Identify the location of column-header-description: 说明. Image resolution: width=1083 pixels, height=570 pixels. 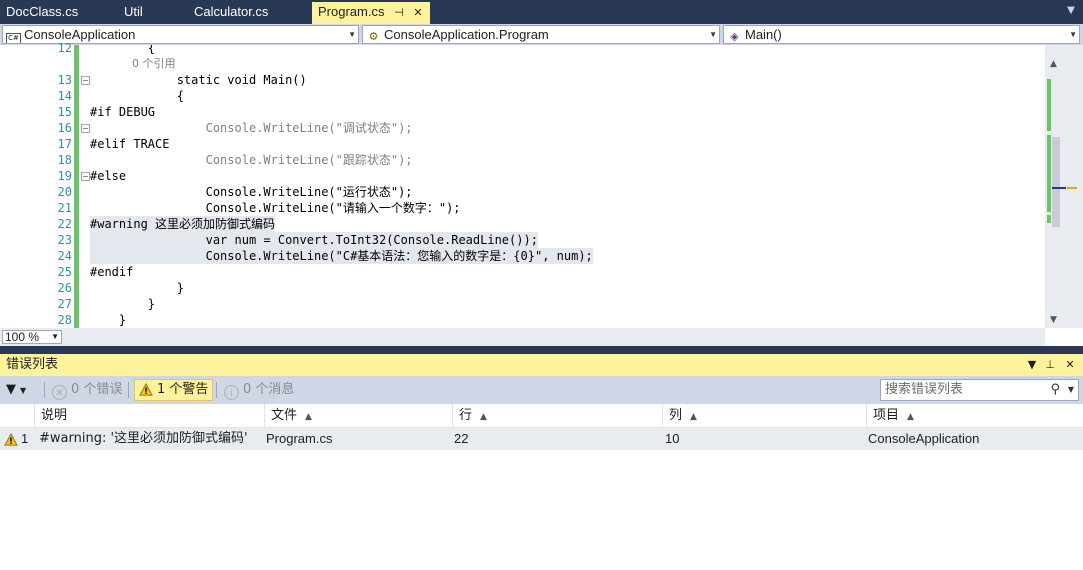
(149, 416).